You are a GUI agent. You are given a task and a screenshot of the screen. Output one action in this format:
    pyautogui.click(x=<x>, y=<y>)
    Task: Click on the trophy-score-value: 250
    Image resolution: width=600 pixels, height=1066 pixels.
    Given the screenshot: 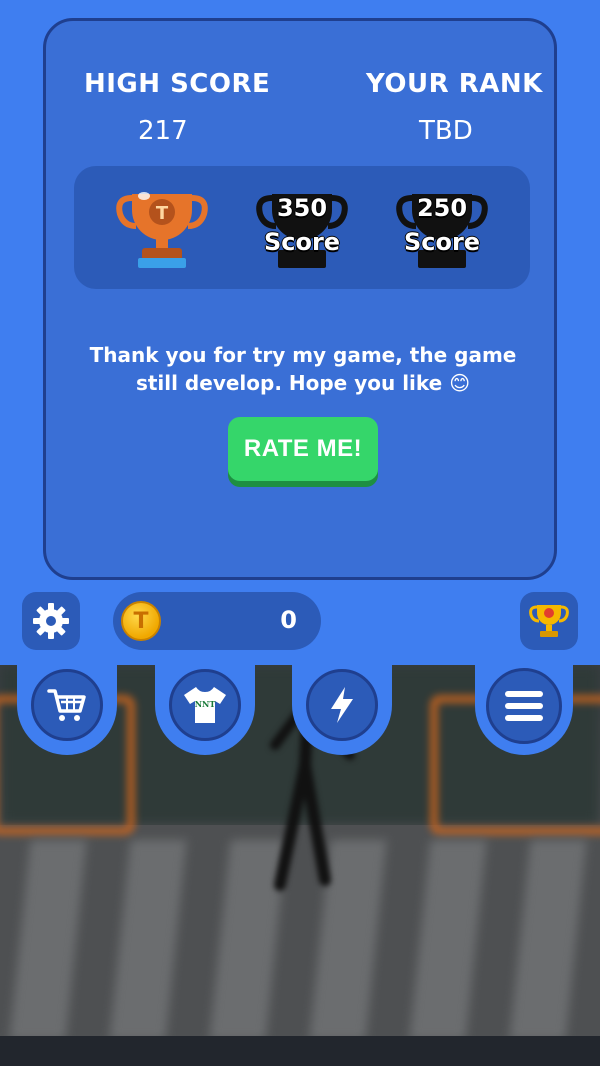 What is the action you would take?
    pyautogui.click(x=442, y=208)
    